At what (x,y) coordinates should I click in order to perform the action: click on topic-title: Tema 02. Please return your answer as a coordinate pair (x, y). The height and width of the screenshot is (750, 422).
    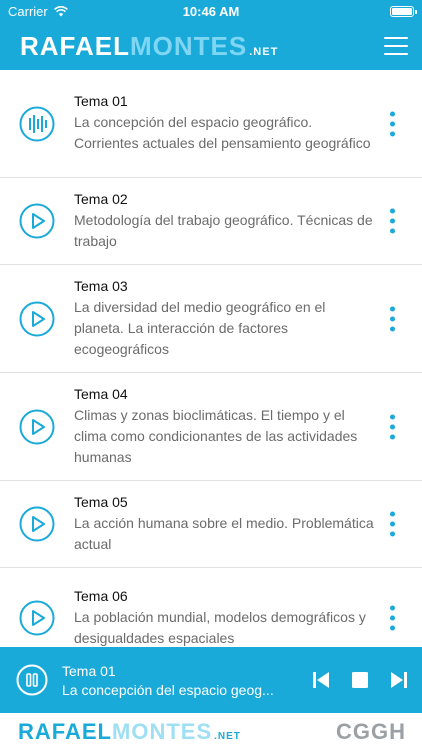
    Looking at the image, I should click on (101, 198).